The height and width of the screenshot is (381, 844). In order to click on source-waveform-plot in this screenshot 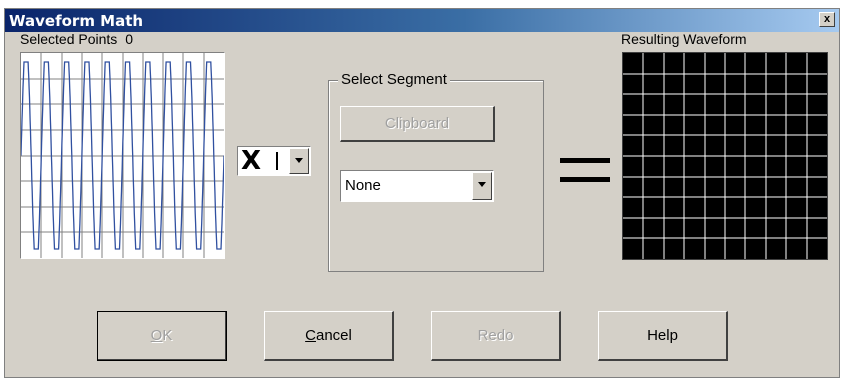, I will do `click(122, 155)`.